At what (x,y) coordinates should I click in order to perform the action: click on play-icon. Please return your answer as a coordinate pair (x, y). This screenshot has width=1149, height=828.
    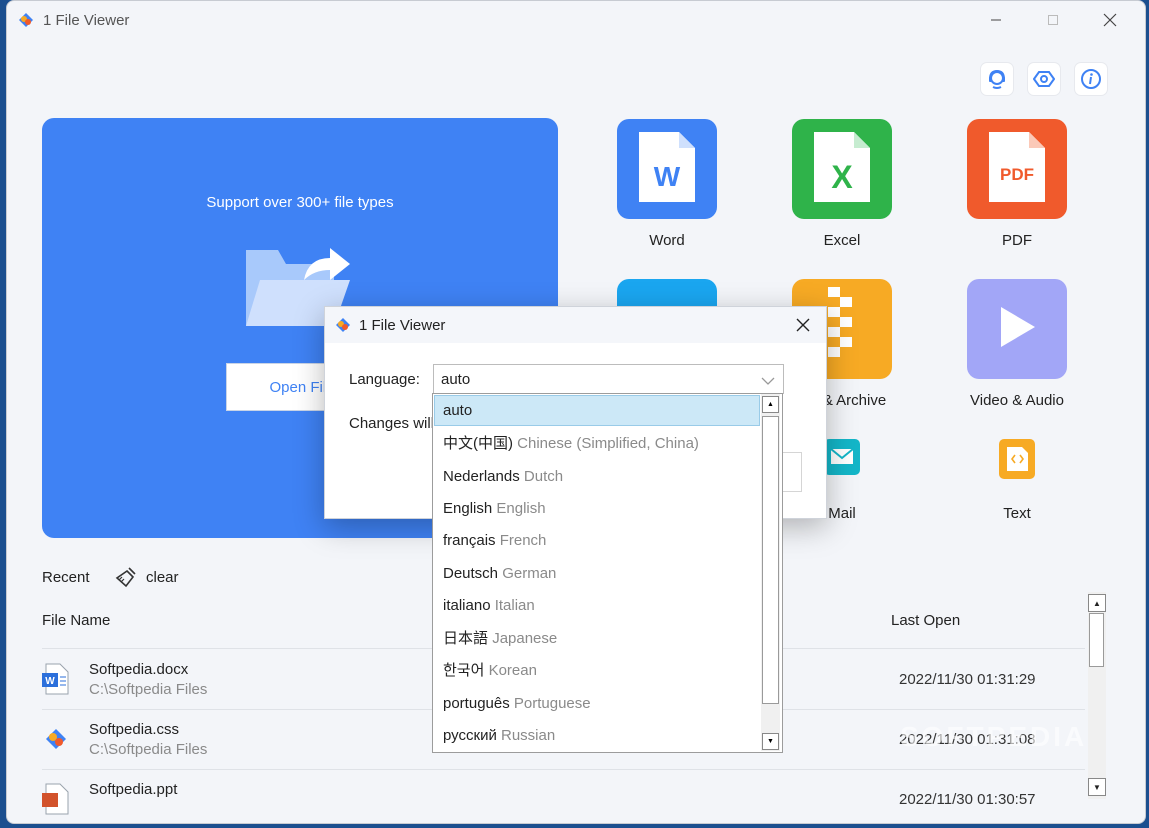
    Looking at the image, I should click on (1017, 329).